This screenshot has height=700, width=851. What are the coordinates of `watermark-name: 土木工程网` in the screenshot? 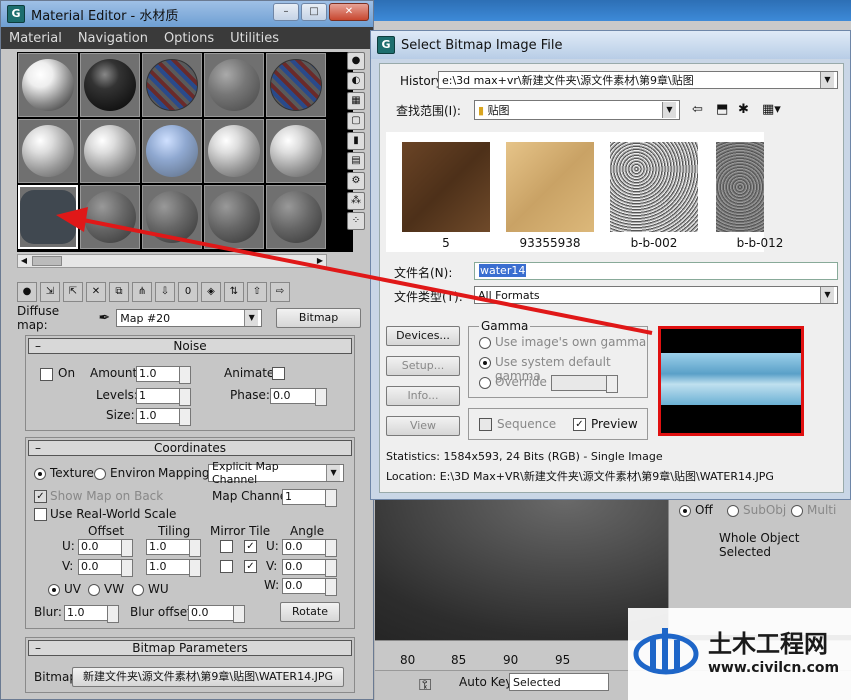 It's located at (768, 644).